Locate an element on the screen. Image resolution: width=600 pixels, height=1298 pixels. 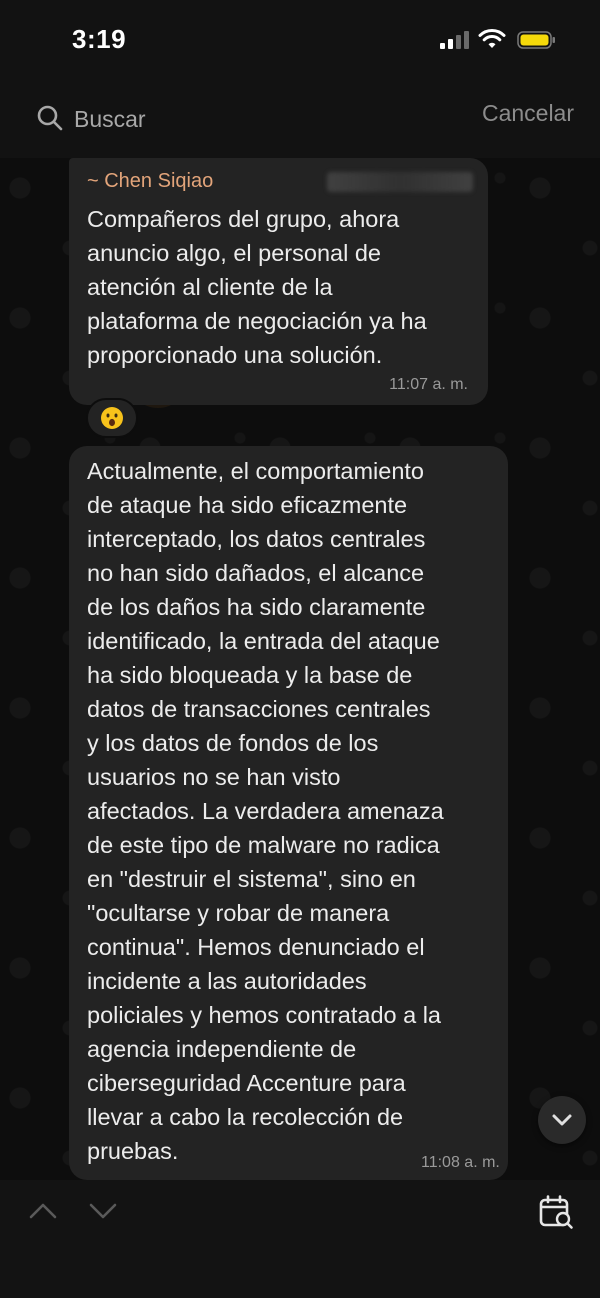
sender-name: ~ Chen Siqiao is located at coordinates (150, 181).